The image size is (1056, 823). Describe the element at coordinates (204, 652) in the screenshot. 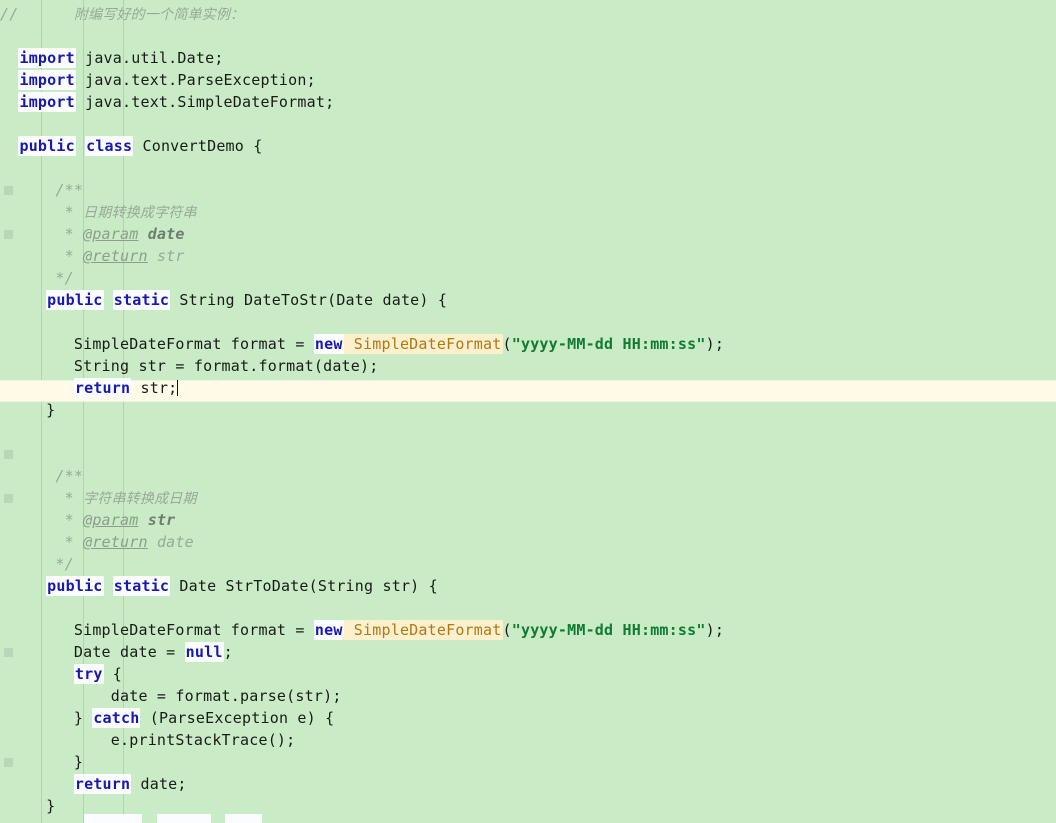

I see `keyword-null: null` at that location.